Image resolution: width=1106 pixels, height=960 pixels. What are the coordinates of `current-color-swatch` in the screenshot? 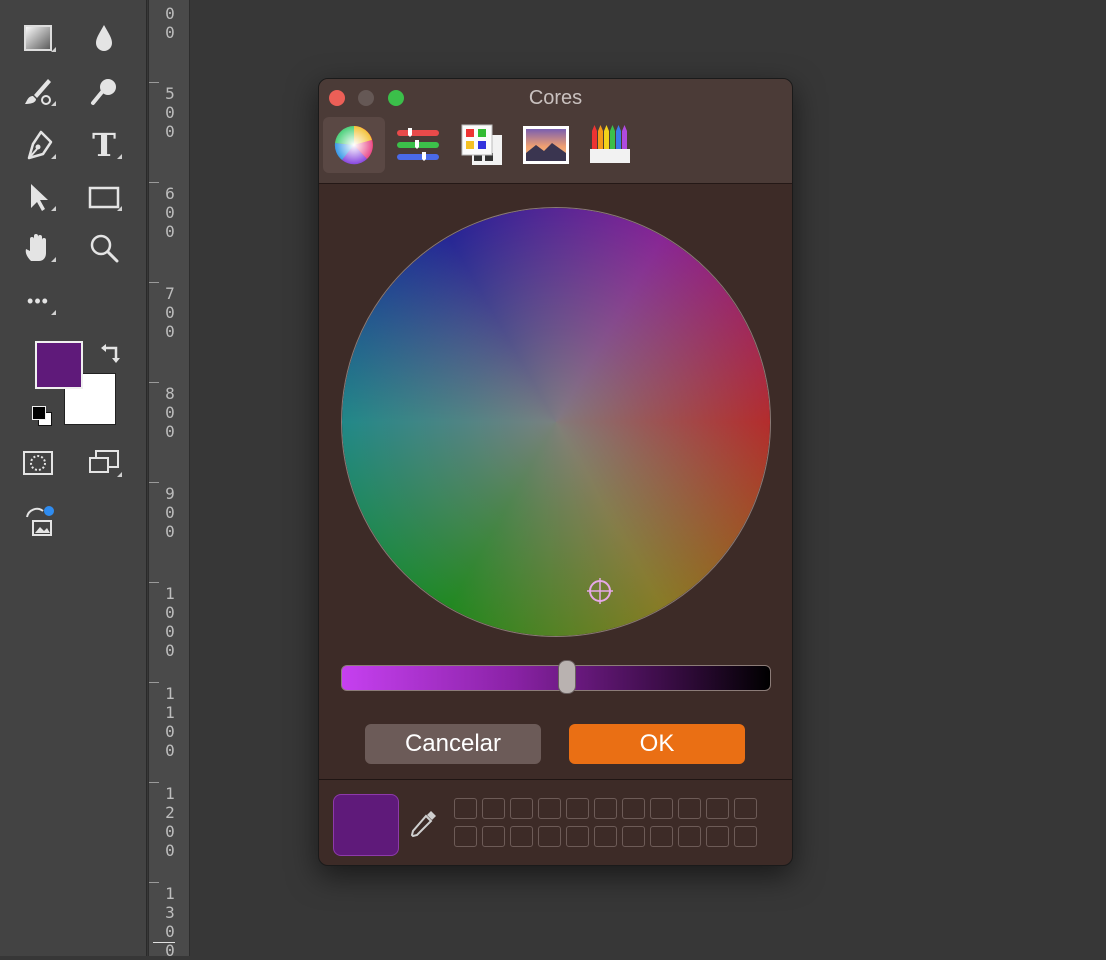 It's located at (366, 825).